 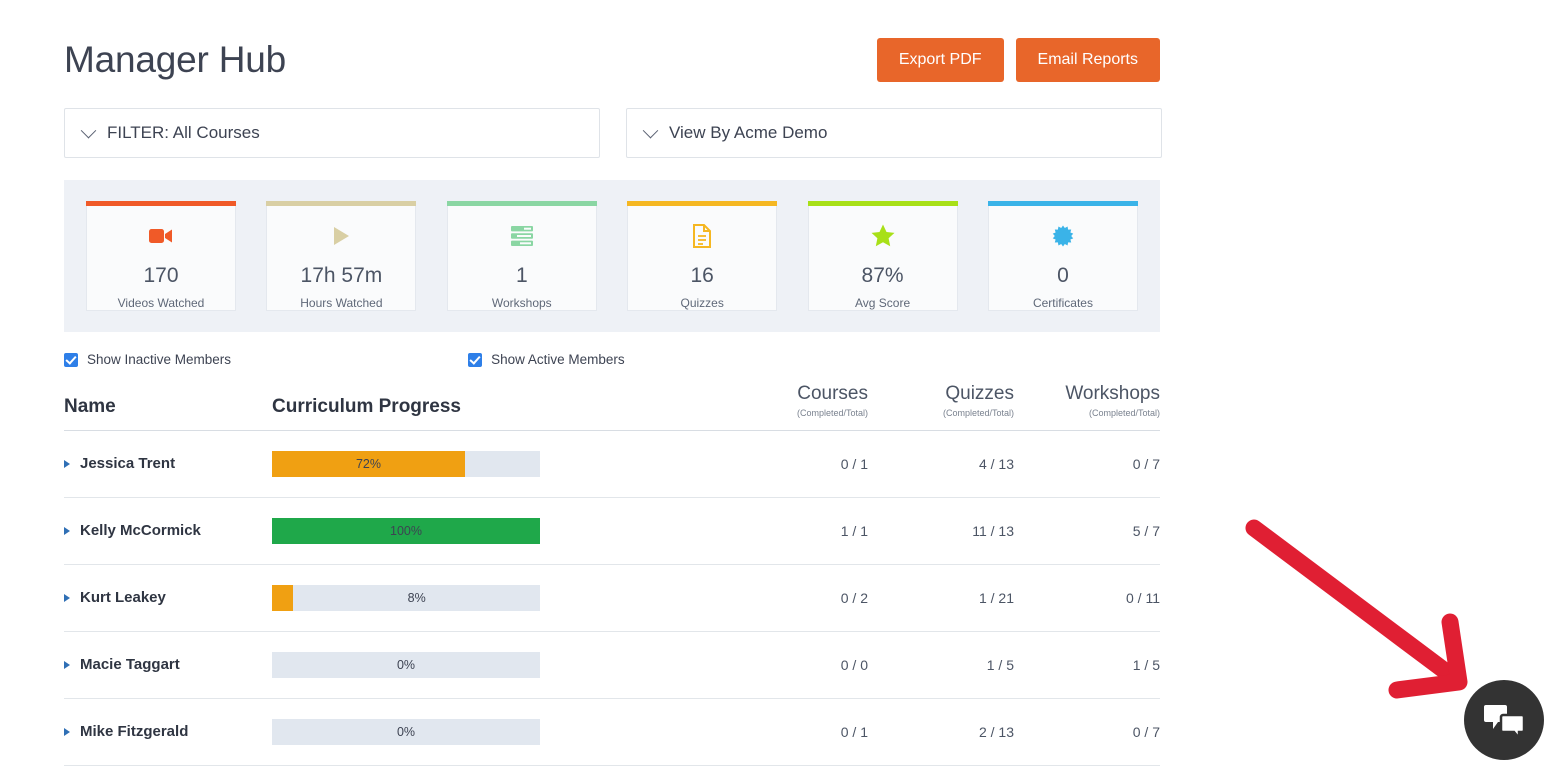 I want to click on view-by-select: View By Acme Demo, so click(x=894, y=133).